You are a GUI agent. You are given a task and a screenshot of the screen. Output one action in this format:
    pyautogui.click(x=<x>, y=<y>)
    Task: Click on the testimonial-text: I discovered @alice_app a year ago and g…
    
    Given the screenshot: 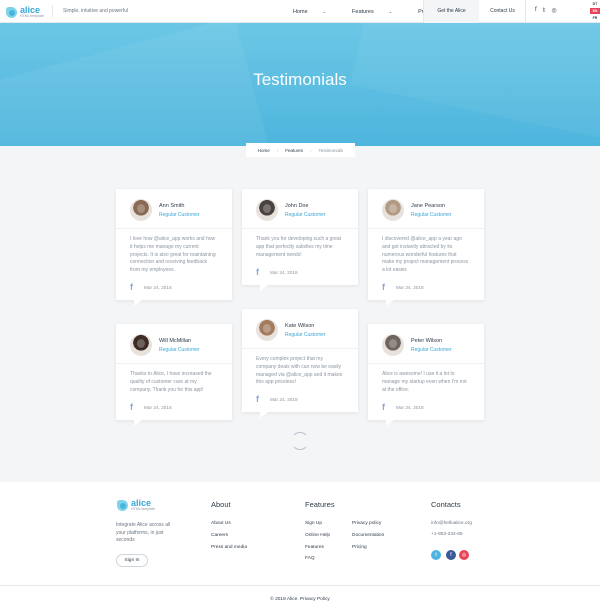 What is the action you would take?
    pyautogui.click(x=425, y=255)
    